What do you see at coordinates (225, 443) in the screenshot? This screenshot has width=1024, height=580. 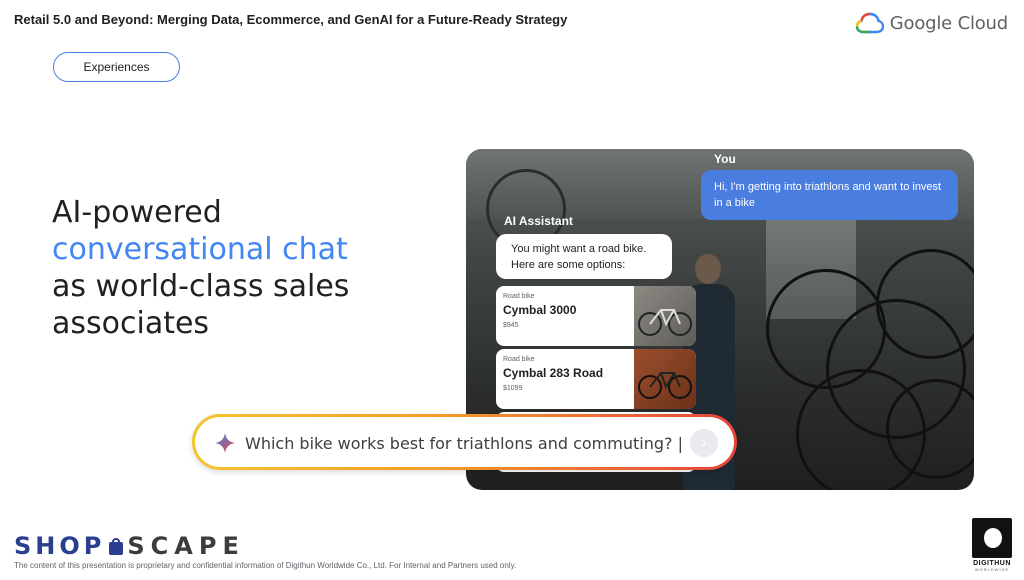 I see `sparkle-icon` at bounding box center [225, 443].